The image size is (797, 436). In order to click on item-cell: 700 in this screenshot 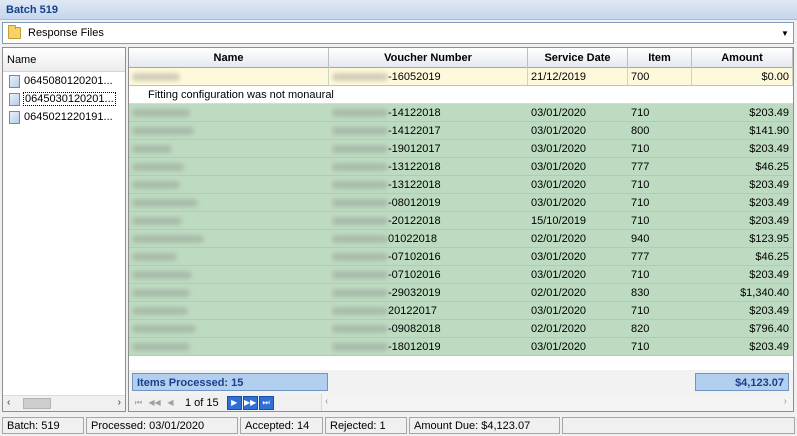, I will do `click(660, 76)`.